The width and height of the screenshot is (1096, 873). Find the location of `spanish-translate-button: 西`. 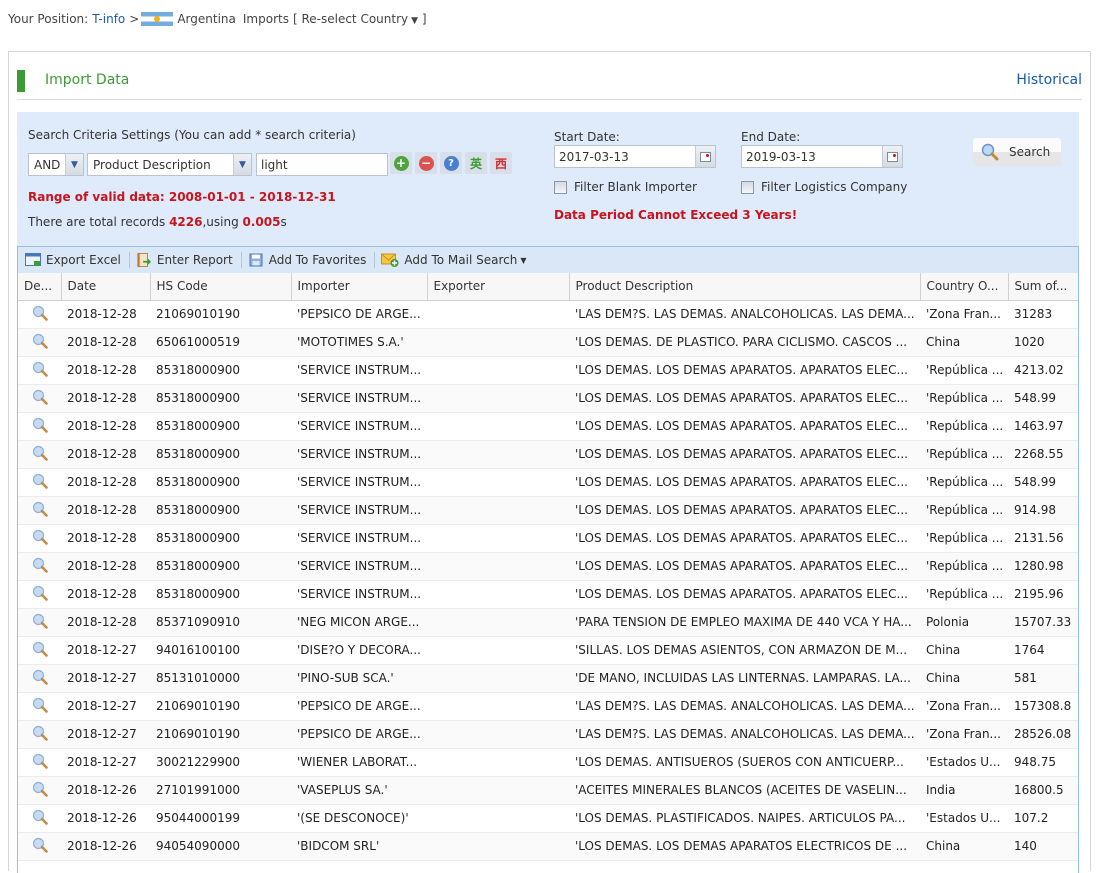

spanish-translate-button: 西 is located at coordinates (501, 163).